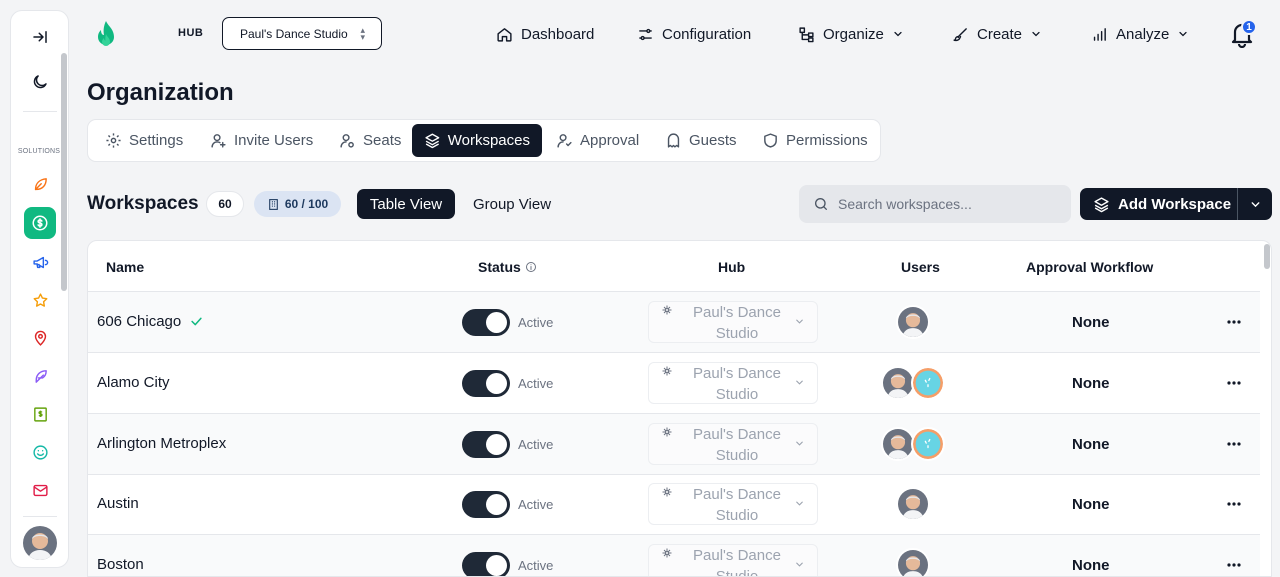 The width and height of the screenshot is (1280, 577). Describe the element at coordinates (40, 111) in the screenshot. I see `sidebar-divider` at that location.